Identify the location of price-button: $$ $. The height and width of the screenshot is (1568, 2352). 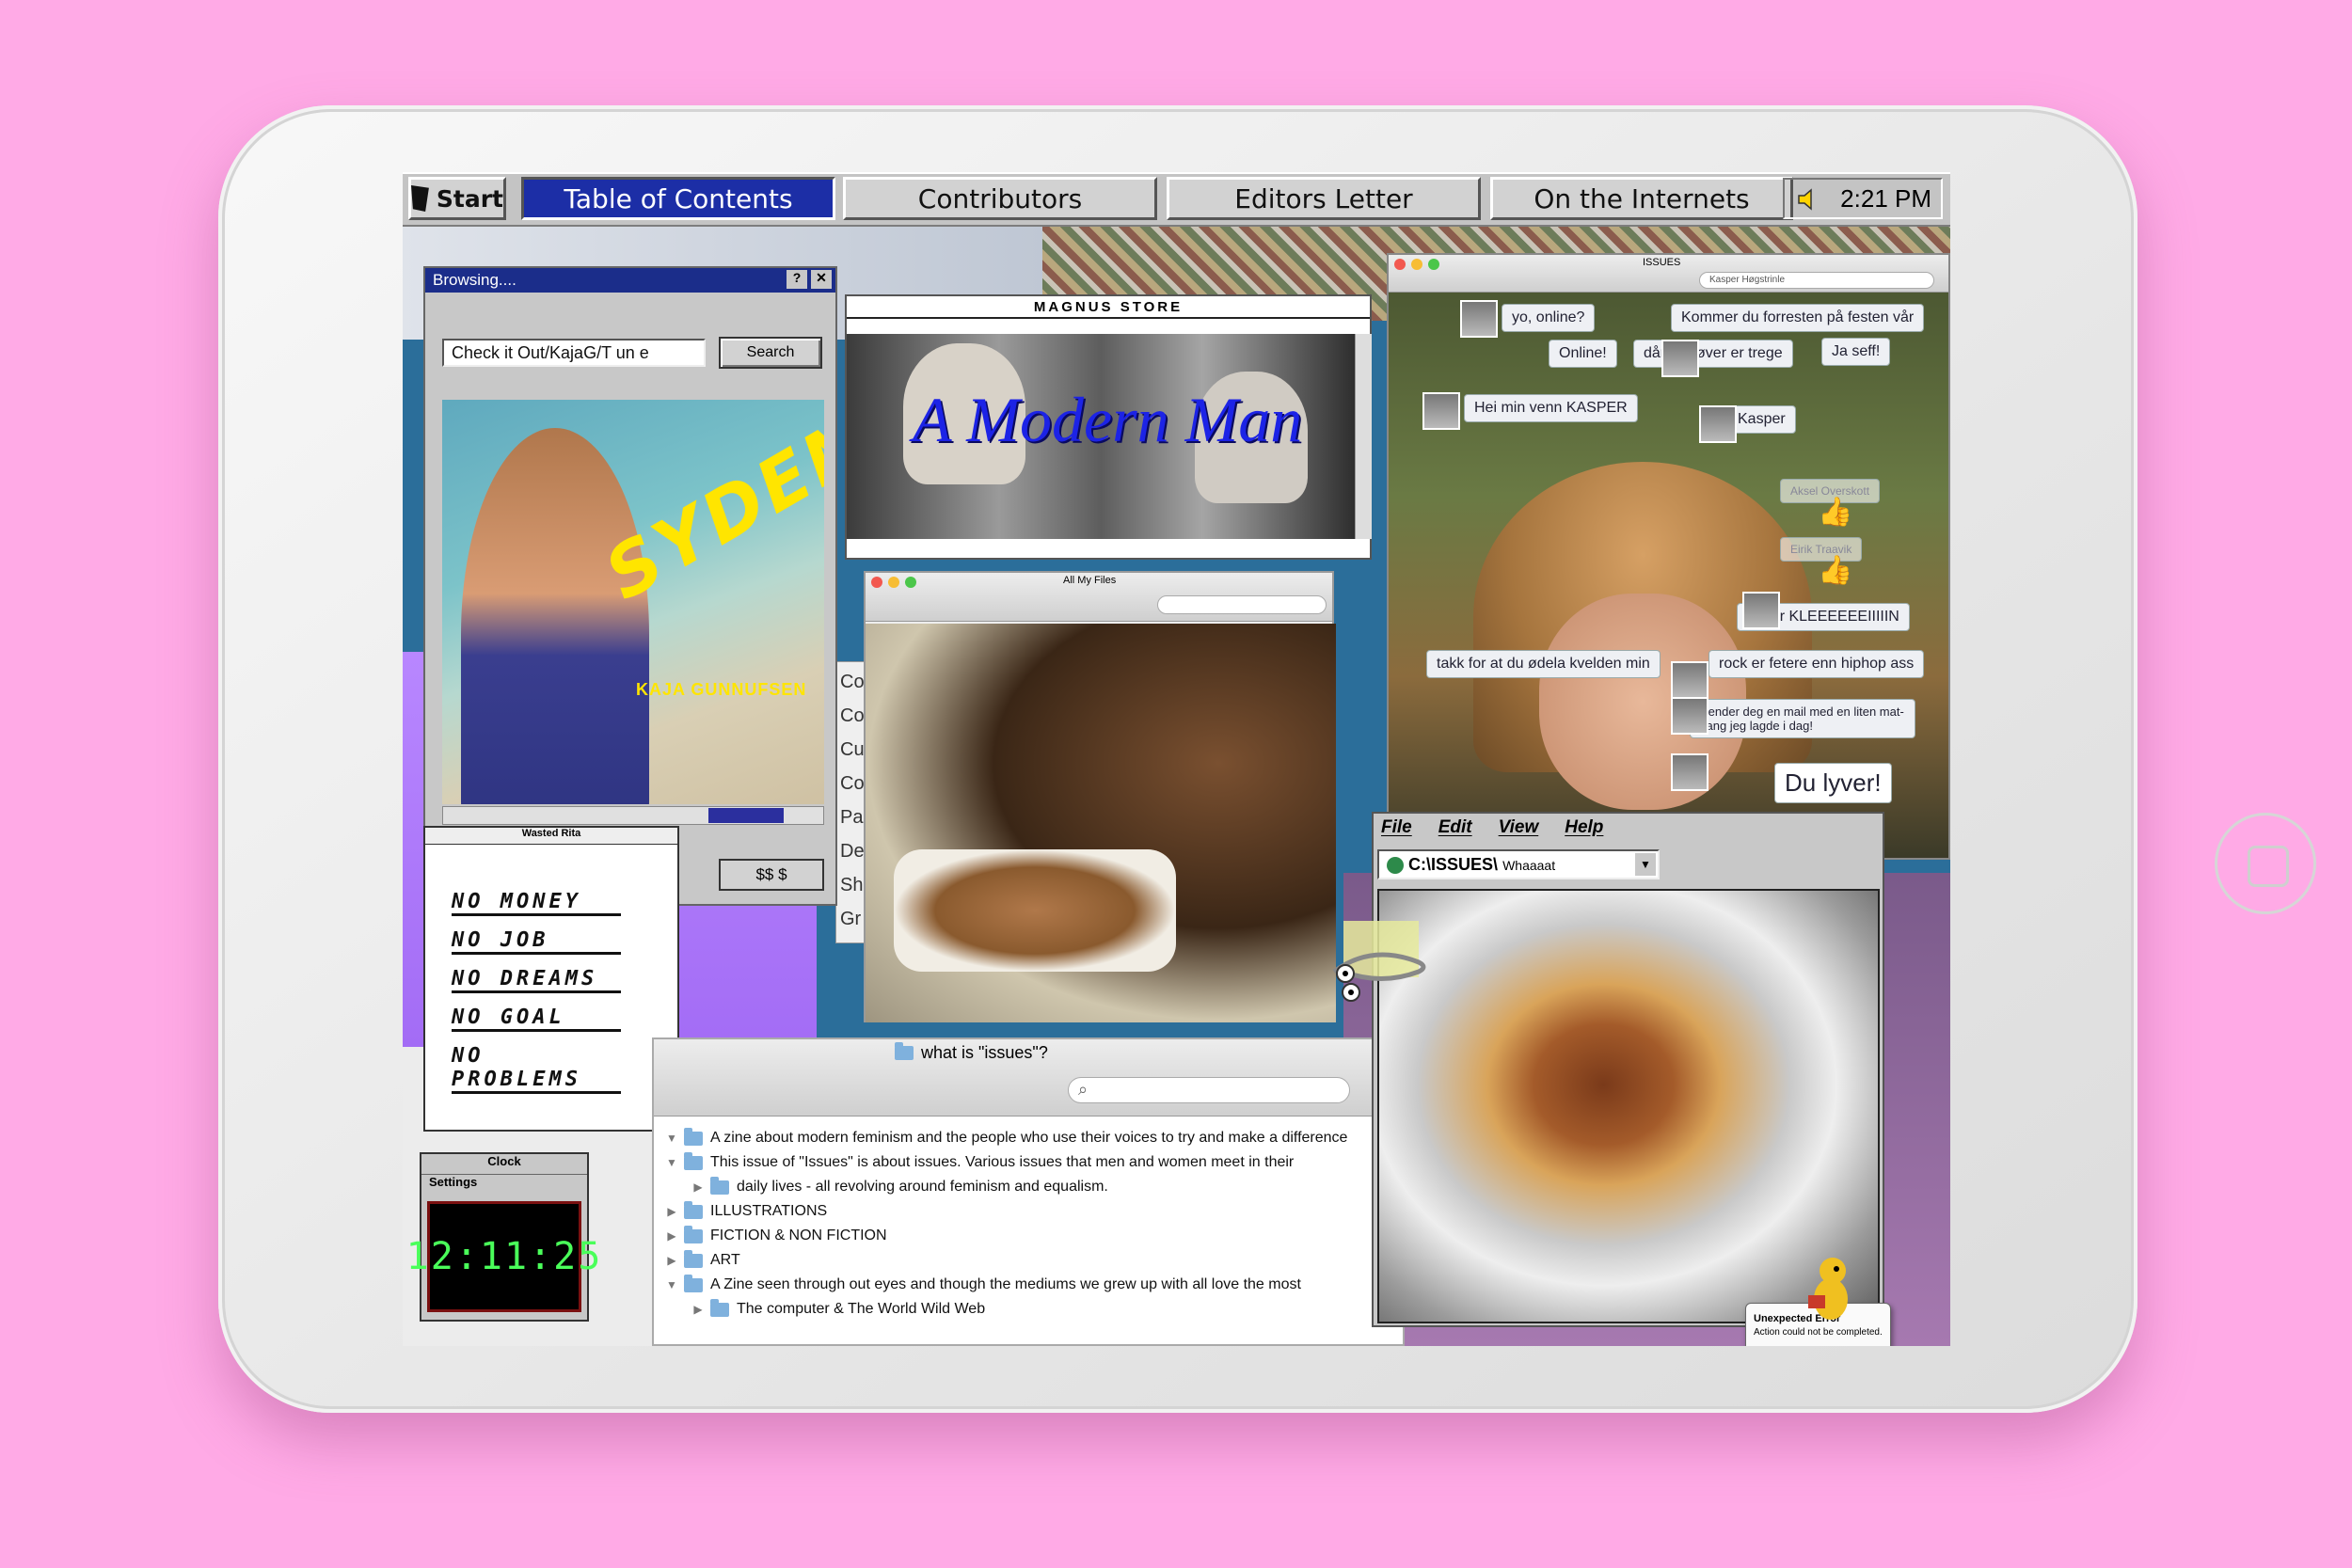
(771, 875).